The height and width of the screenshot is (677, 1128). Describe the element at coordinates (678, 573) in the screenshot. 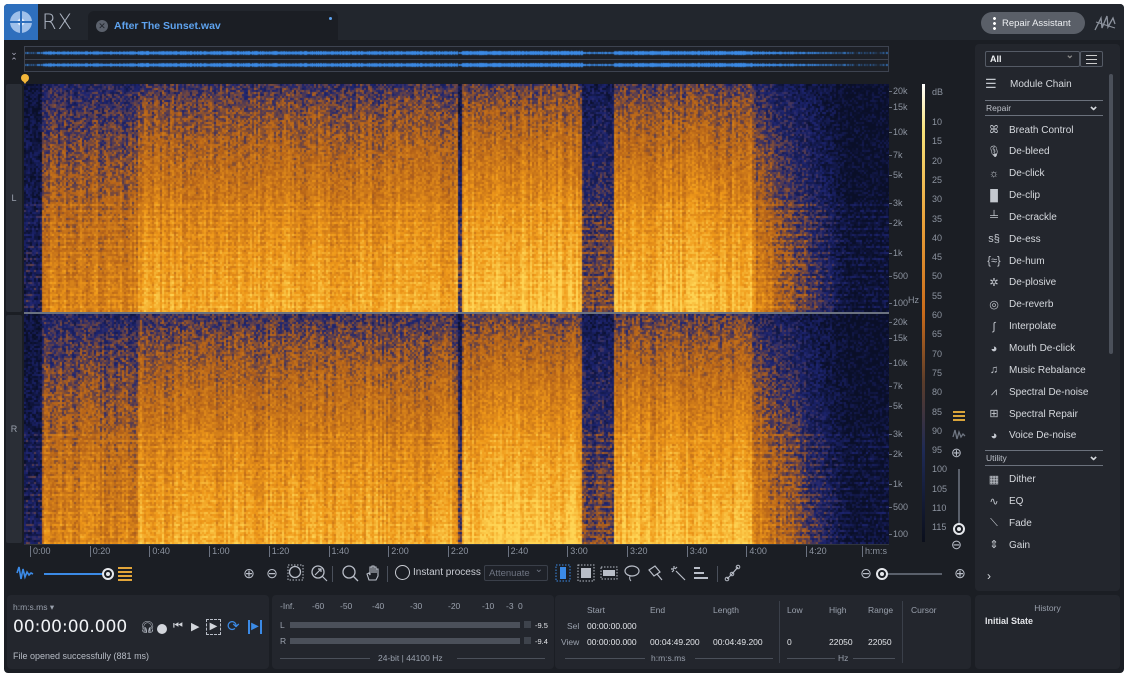

I see `magic-wand-tool-icon` at that location.